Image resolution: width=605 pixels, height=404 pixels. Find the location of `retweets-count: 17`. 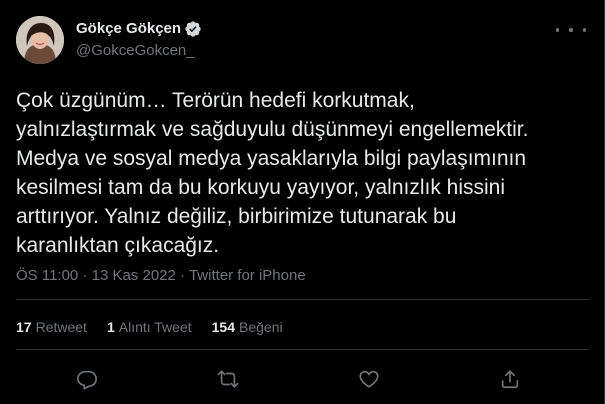

retweets-count: 17 is located at coordinates (24, 327).